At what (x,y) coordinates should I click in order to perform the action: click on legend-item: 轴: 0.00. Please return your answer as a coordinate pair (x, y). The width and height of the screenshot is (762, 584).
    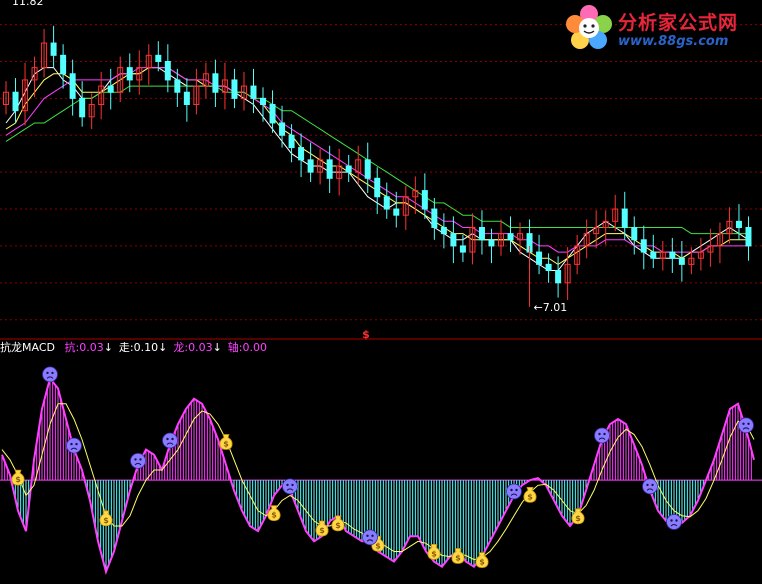
    Looking at the image, I should click on (247, 348).